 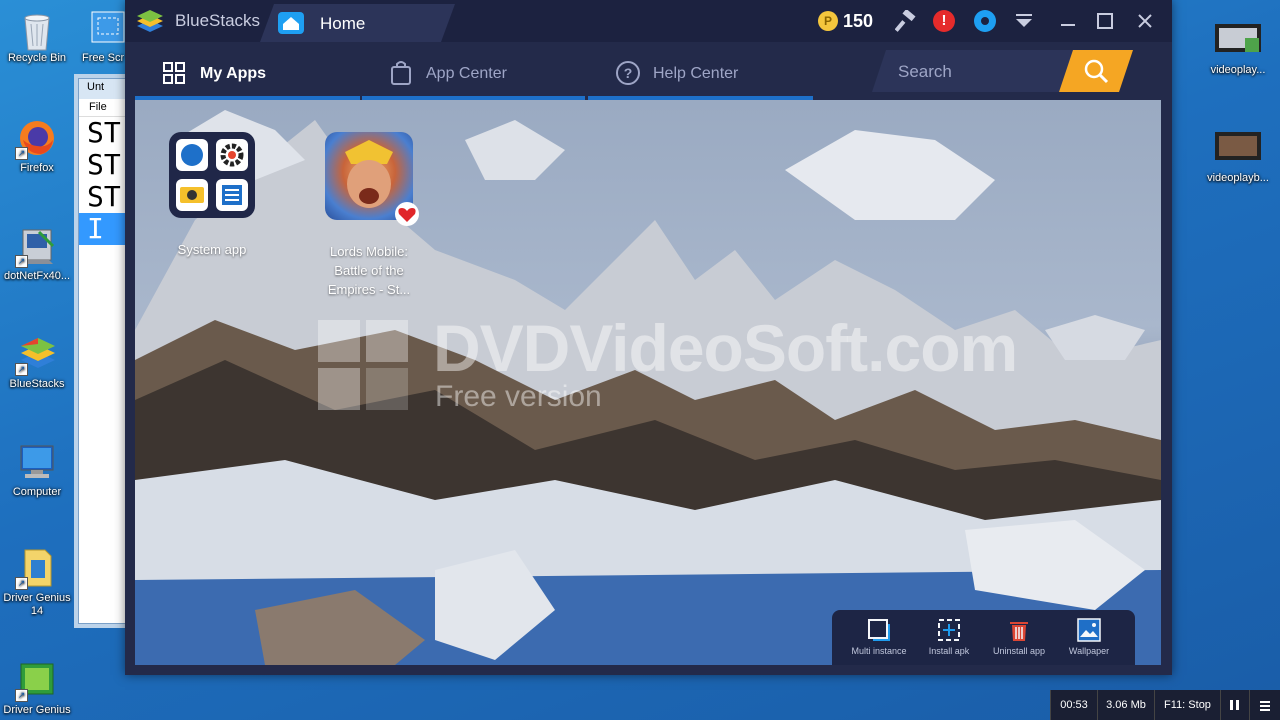 I want to click on app-label: System app, so click(x=212, y=249).